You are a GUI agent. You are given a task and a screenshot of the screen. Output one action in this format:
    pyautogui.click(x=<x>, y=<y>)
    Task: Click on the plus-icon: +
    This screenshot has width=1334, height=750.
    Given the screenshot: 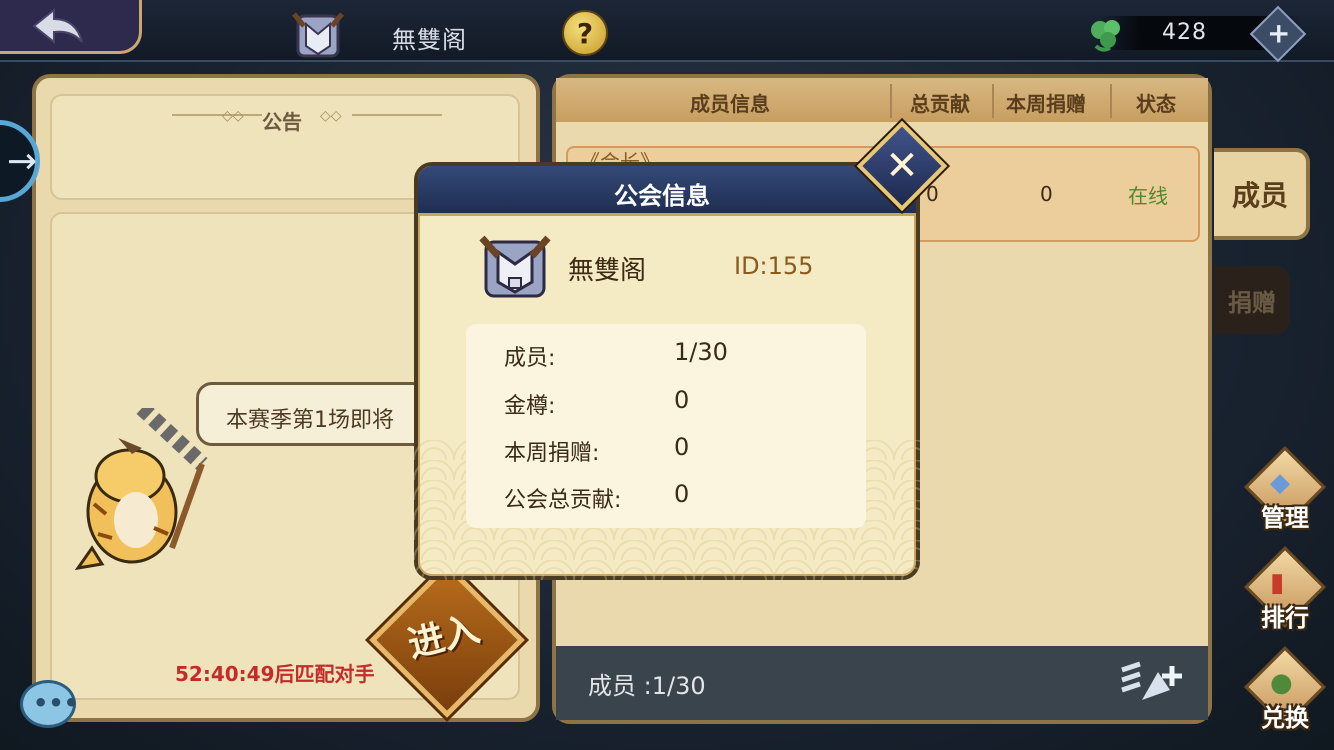 What is the action you would take?
    pyautogui.click(x=1278, y=33)
    